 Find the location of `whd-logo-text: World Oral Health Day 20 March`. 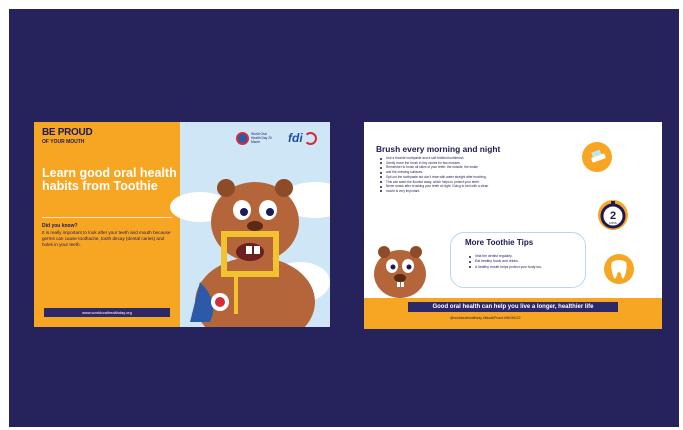

whd-logo-text: World Oral Health Day 20 March is located at coordinates (261, 138).